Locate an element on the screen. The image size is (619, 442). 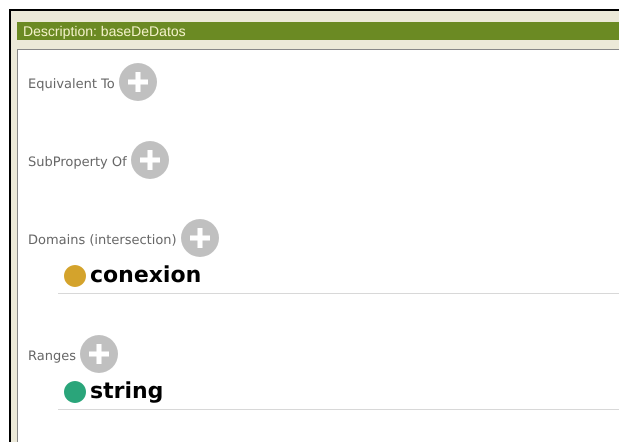
section-label: SubProperty Of is located at coordinates (77, 163).